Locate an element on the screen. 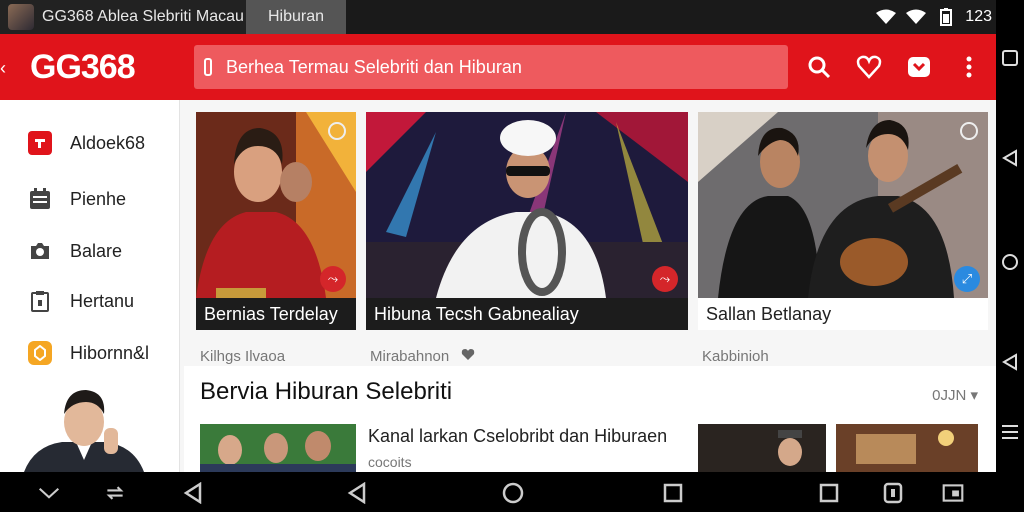 This screenshot has height=512, width=1024. window-tab-label: Hiburan is located at coordinates (296, 16).